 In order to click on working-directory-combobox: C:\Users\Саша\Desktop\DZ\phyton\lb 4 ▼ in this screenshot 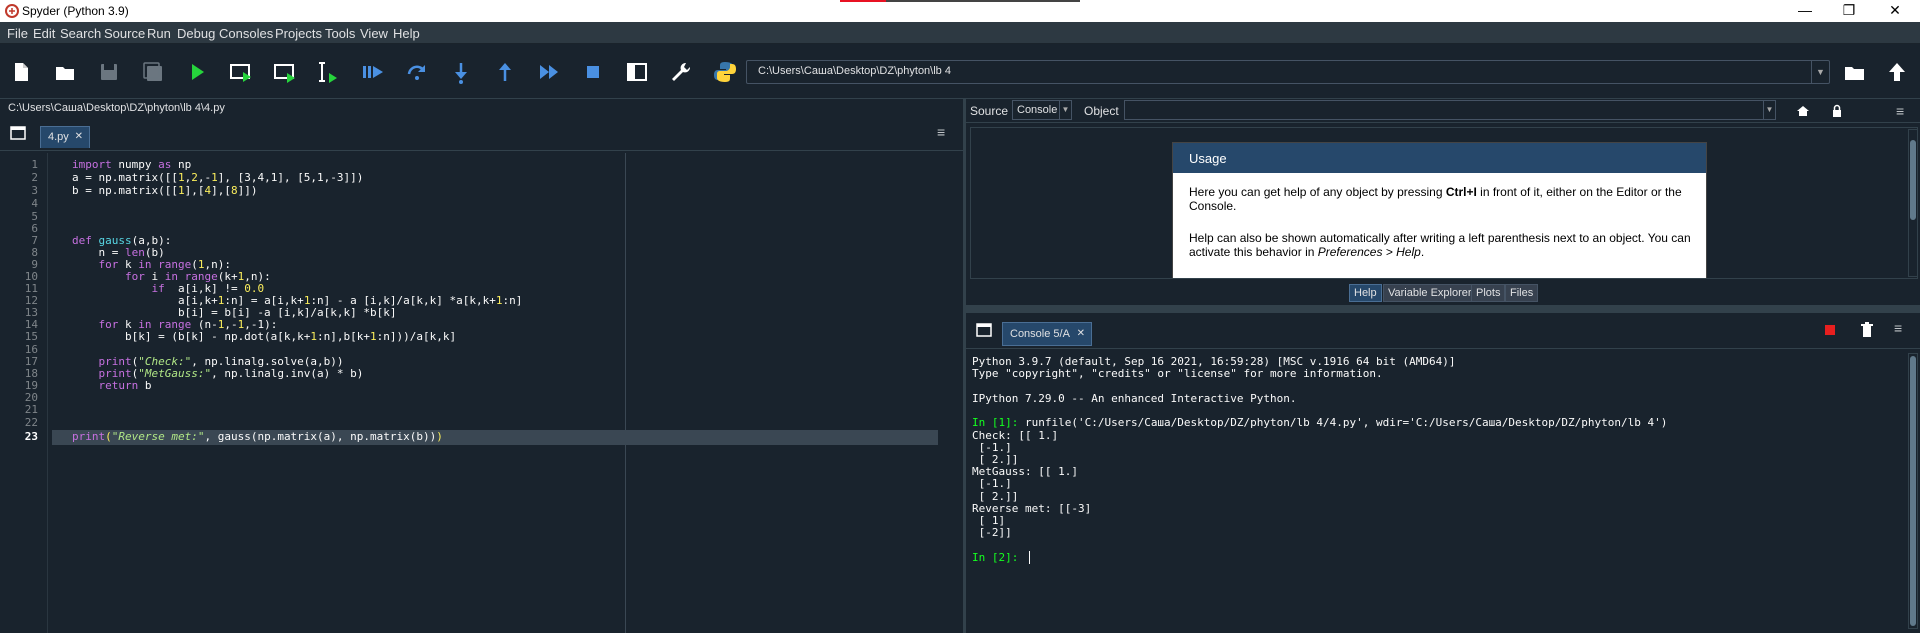, I will do `click(1288, 72)`.